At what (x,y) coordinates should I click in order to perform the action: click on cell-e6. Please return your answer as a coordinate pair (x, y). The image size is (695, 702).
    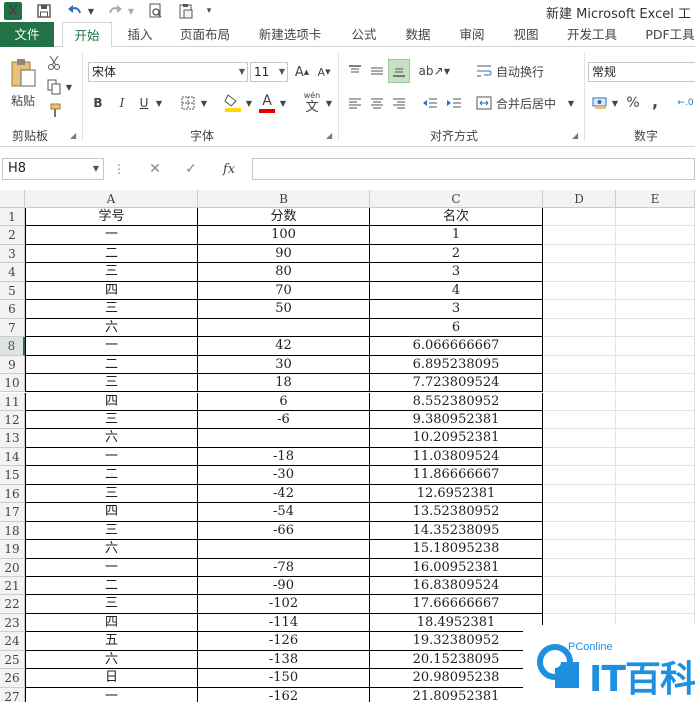
    Looking at the image, I should click on (655, 309).